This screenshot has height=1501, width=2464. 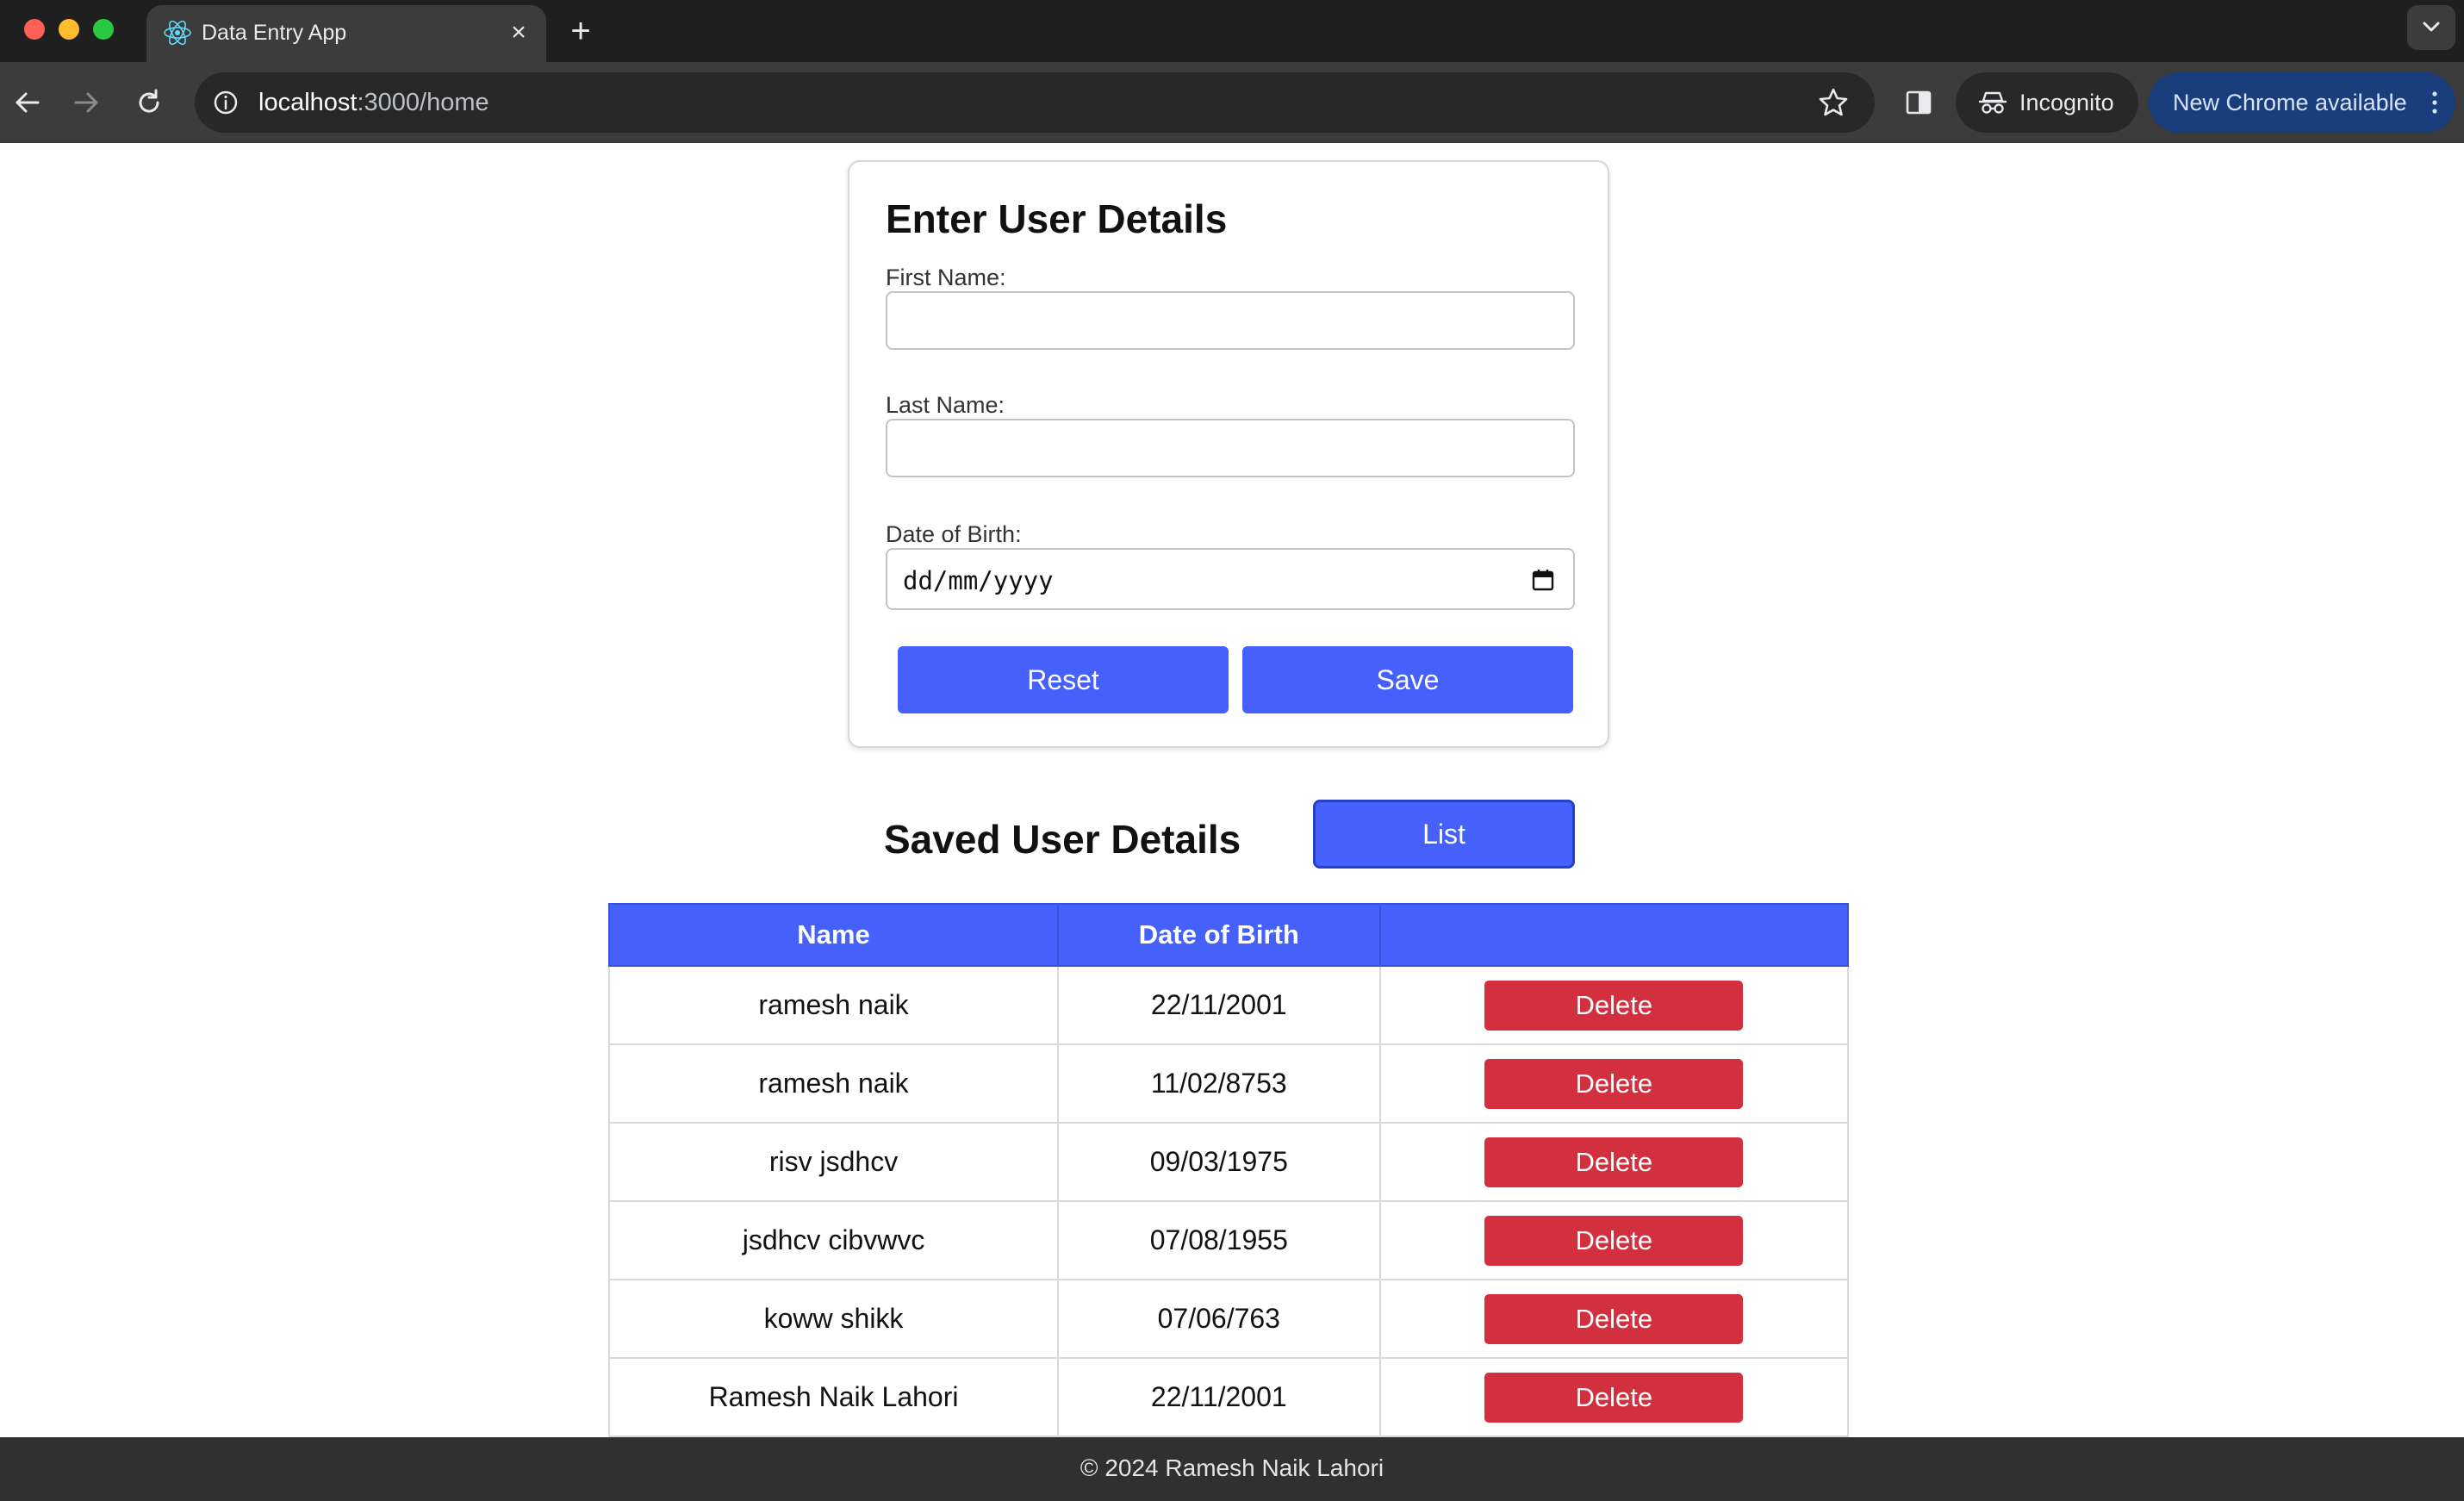 What do you see at coordinates (1231, 579) in the screenshot?
I see `dob-input: dd/mm/yyyy` at bounding box center [1231, 579].